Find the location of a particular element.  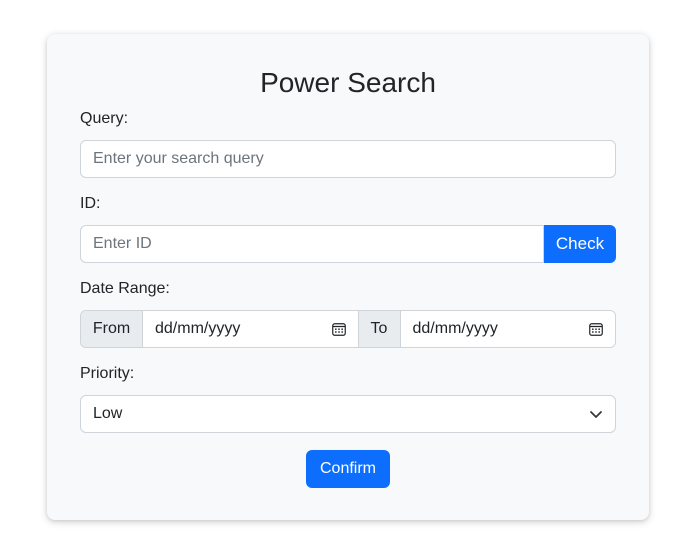

from-date-input: dd/mm/yyyy is located at coordinates (250, 329).